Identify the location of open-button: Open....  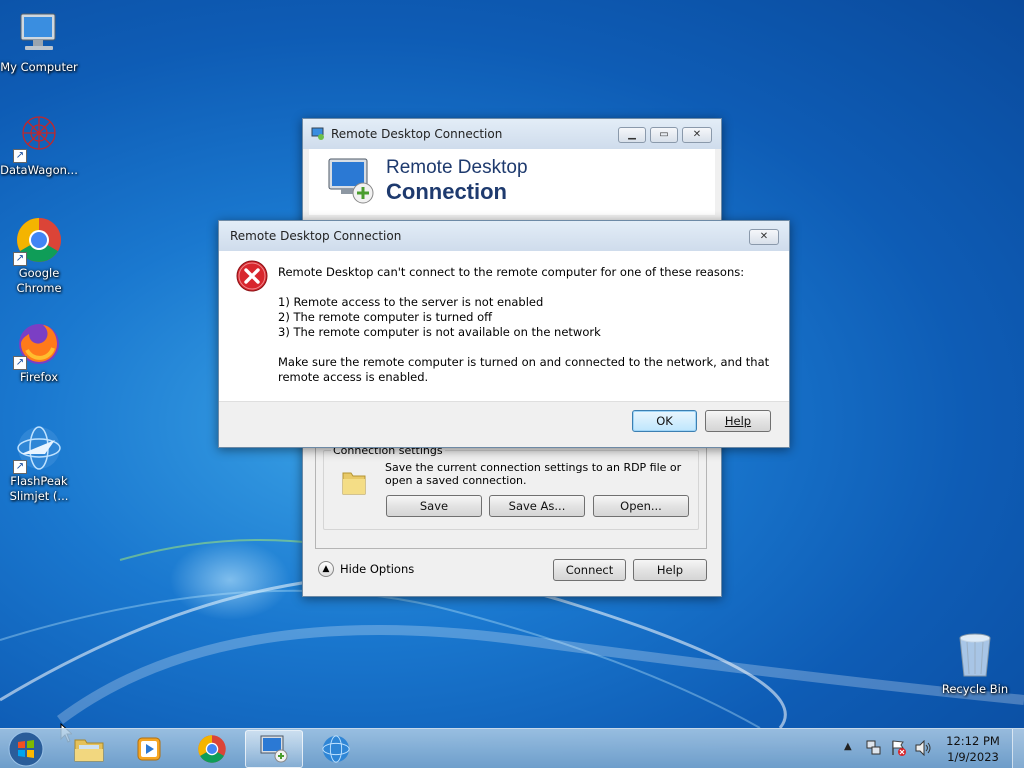
(641, 506).